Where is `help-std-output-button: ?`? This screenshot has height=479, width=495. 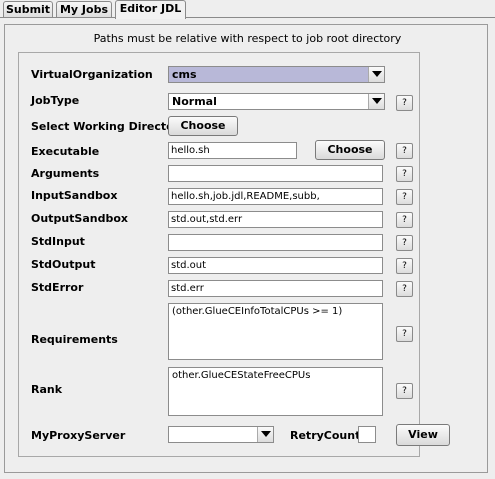
help-std-output-button: ? is located at coordinates (404, 266).